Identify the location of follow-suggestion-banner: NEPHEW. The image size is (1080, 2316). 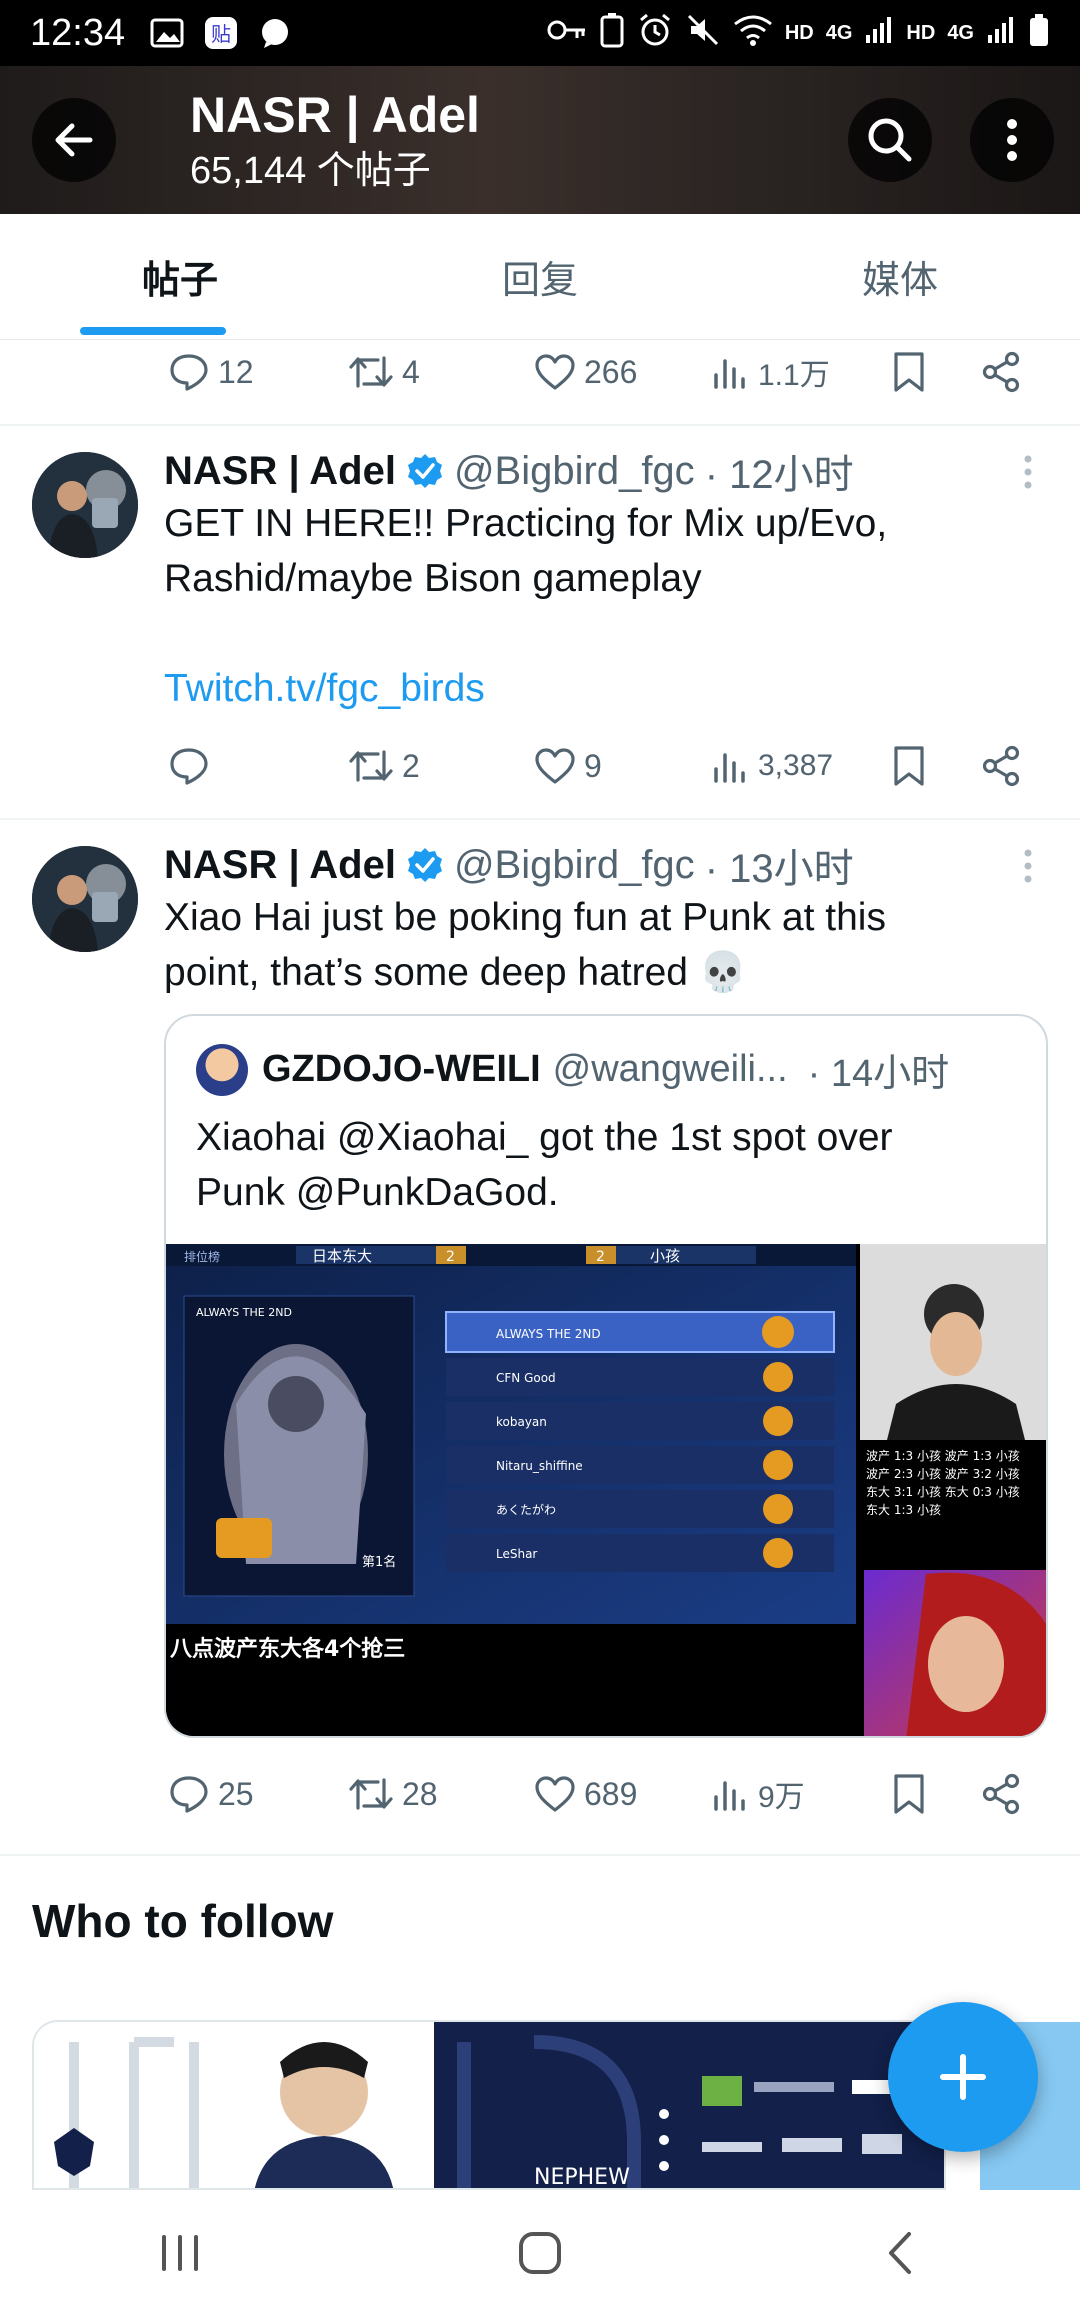
(489, 2105).